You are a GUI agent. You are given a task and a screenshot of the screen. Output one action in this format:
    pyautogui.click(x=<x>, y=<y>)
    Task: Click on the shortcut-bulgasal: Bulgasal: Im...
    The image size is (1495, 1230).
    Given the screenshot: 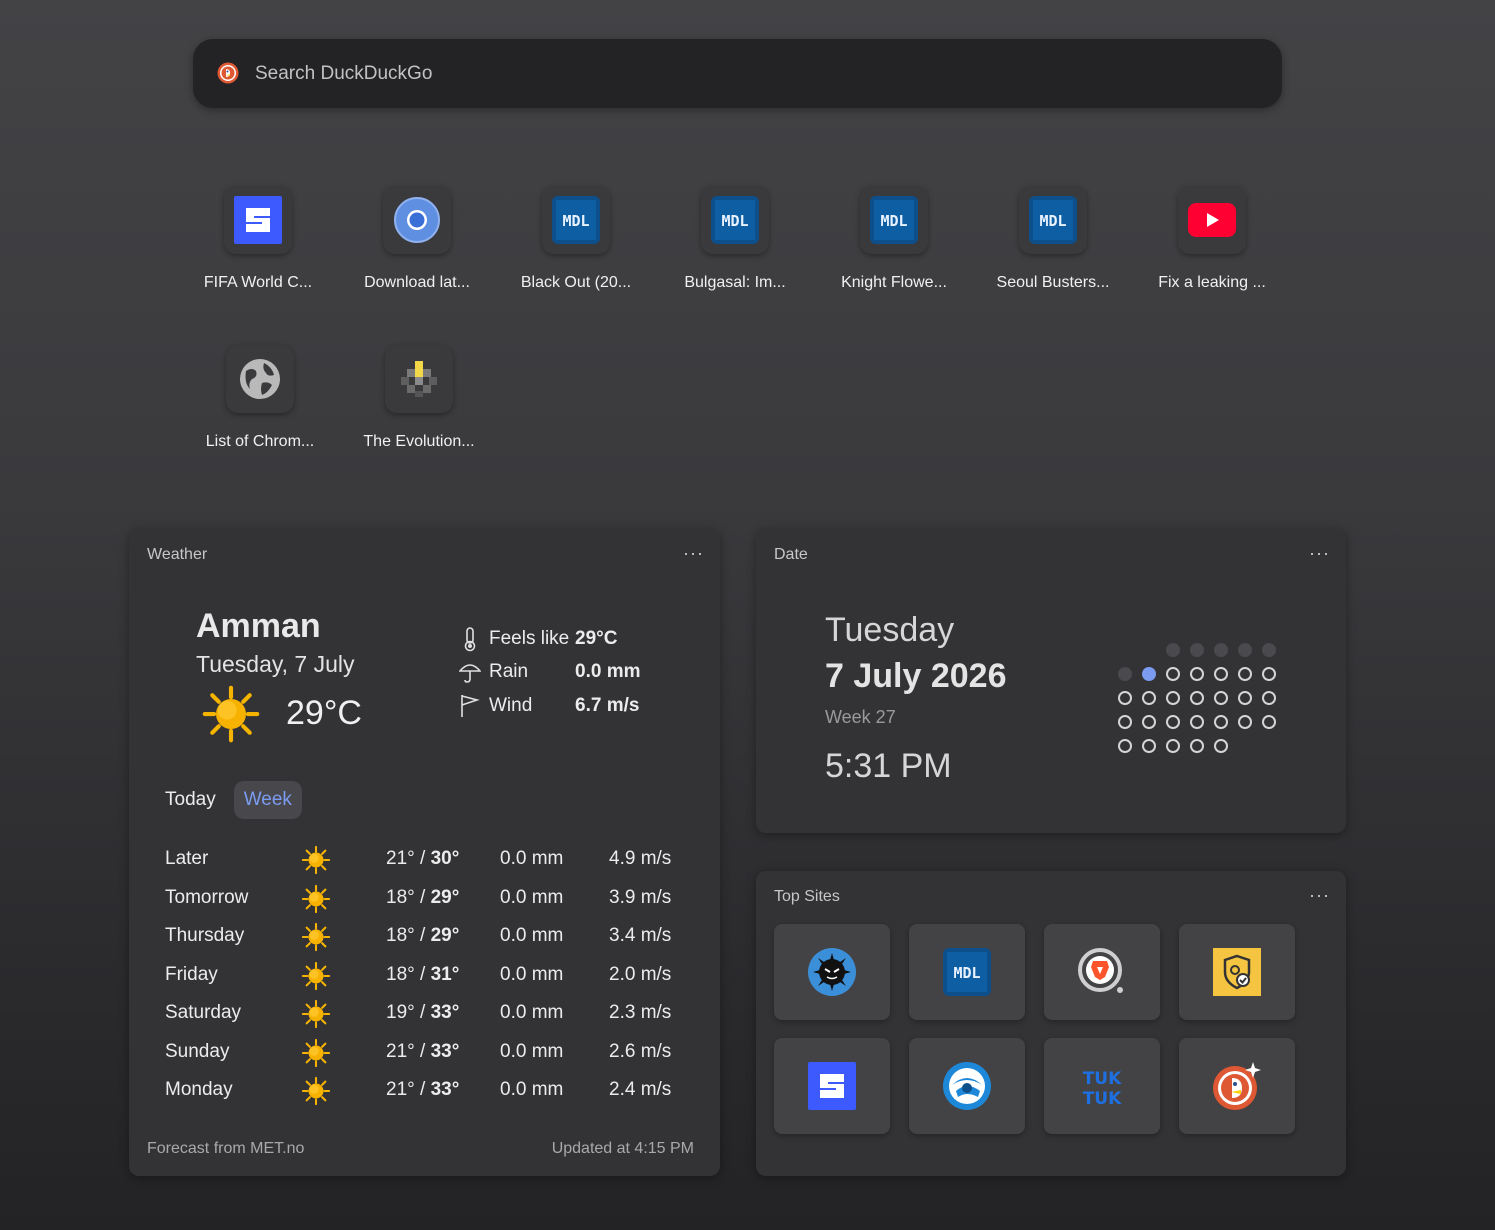 What is the action you would take?
    pyautogui.click(x=735, y=239)
    